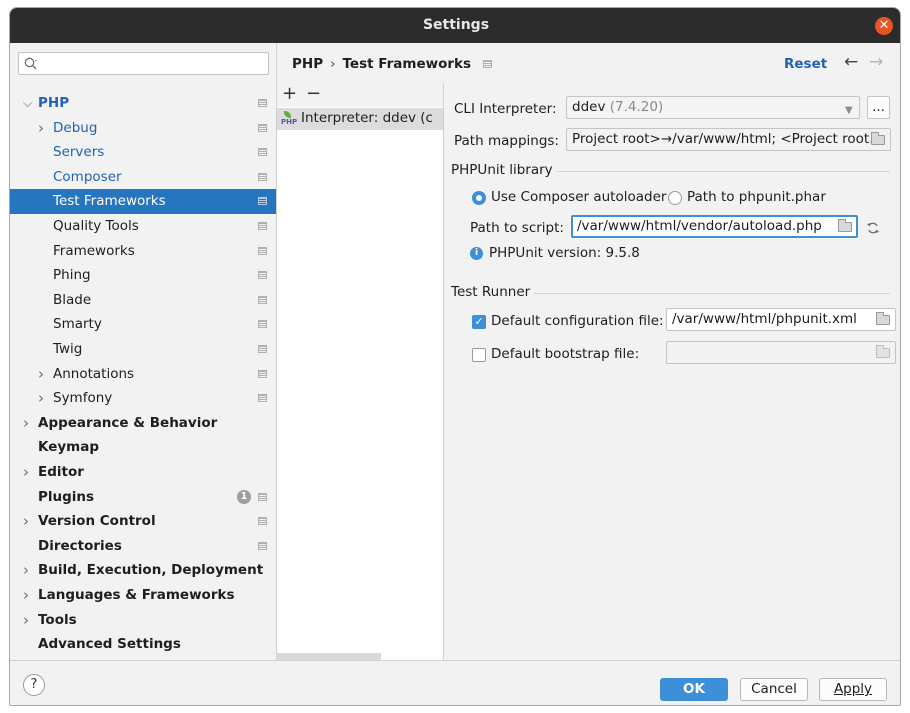  What do you see at coordinates (143, 570) in the screenshot?
I see `sidebar-item: › Build, Execution, Deployment` at bounding box center [143, 570].